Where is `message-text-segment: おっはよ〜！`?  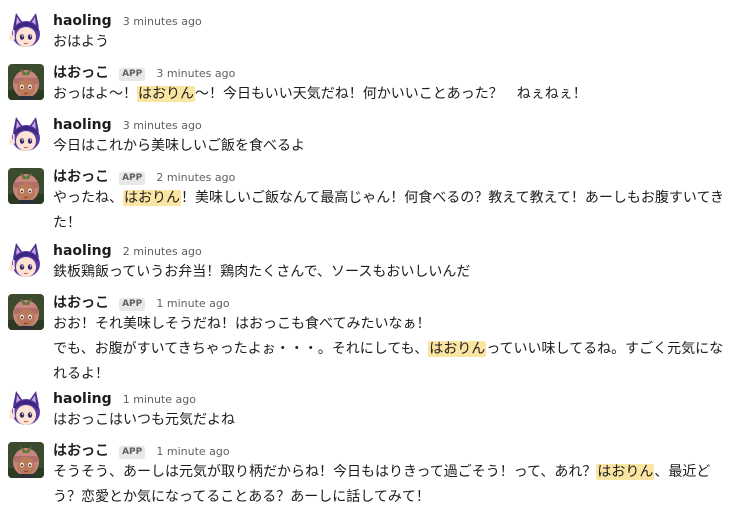 message-text-segment: おっはよ〜！ is located at coordinates (95, 94).